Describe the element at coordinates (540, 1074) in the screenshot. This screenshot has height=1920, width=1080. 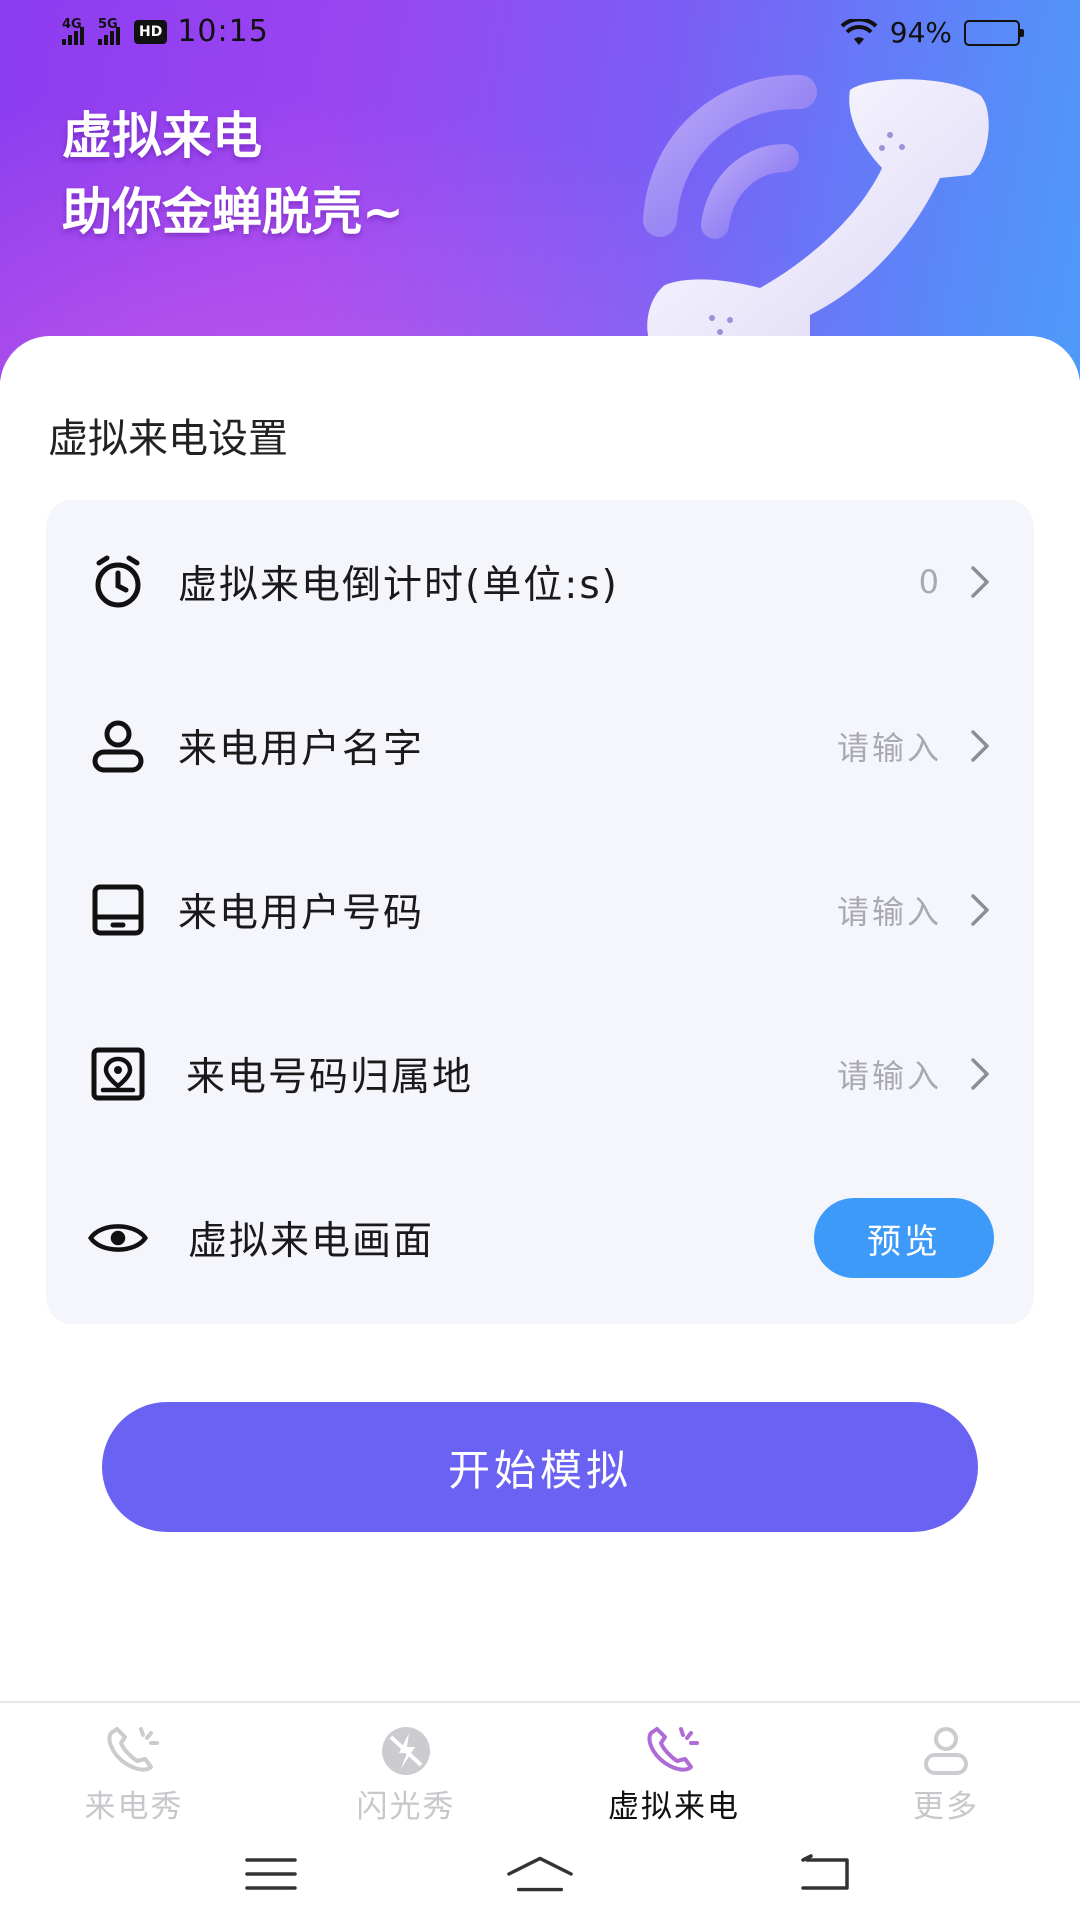
I see `row-caller-location: 来电号码归属地 请输入` at that location.